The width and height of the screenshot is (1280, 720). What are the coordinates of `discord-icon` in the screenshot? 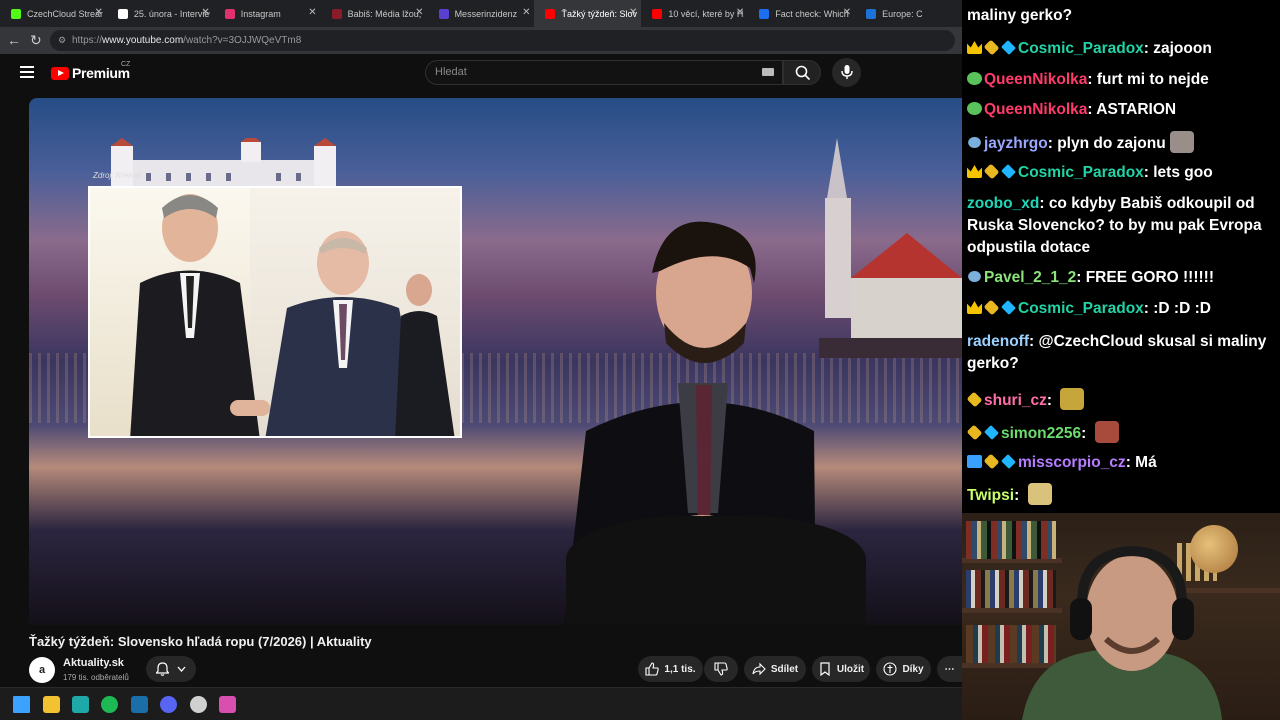 It's located at (168, 704).